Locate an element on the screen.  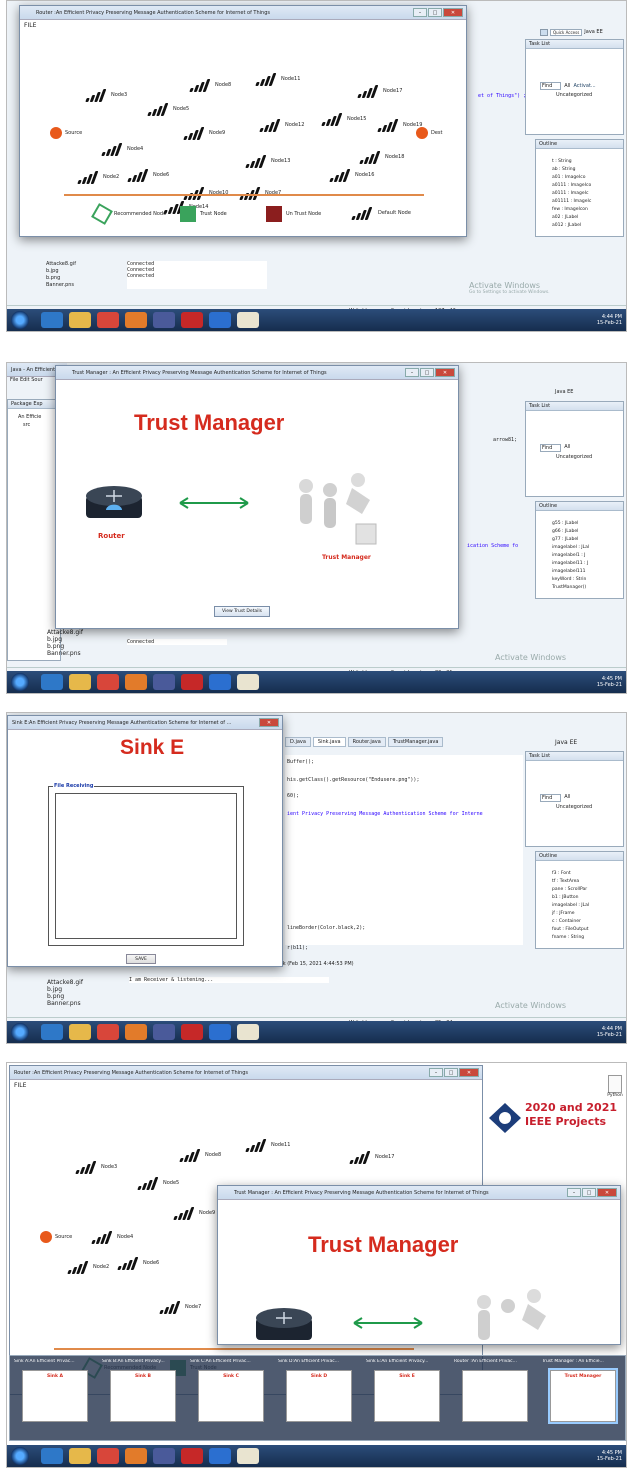
ide-menu: File Edit Sour is located at coordinates (26, 380).